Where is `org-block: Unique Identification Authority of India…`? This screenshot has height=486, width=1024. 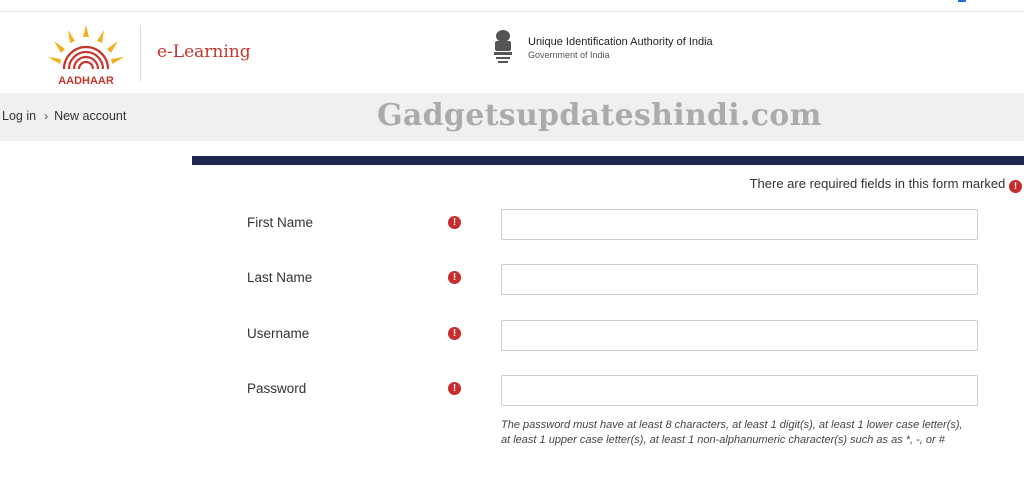
org-block: Unique Identification Authority of India… is located at coordinates (620, 48).